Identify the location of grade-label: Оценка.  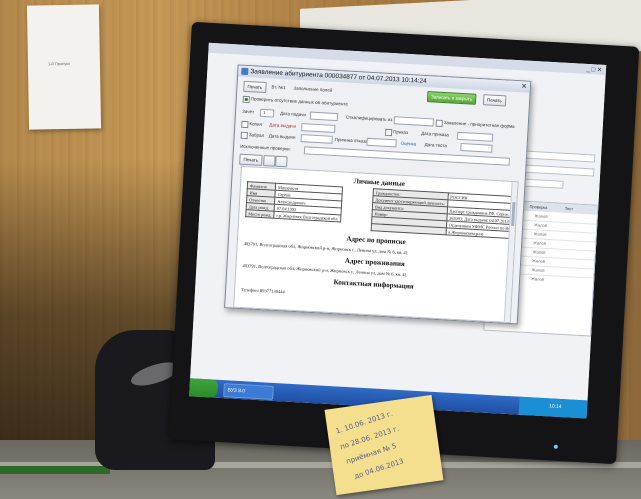
(408, 143).